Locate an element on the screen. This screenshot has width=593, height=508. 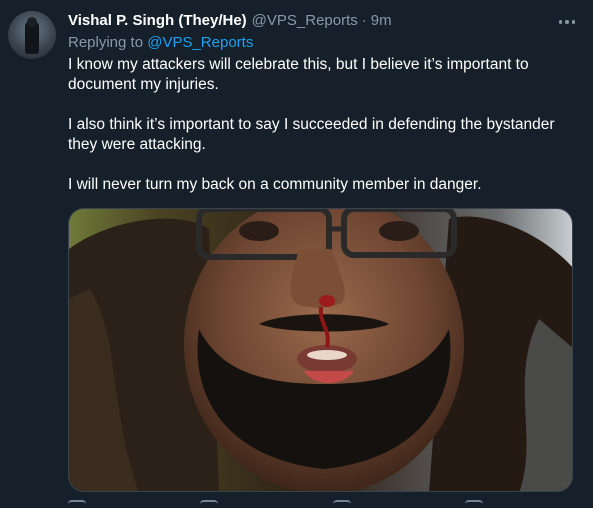
heart-icon is located at coordinates (341, 504).